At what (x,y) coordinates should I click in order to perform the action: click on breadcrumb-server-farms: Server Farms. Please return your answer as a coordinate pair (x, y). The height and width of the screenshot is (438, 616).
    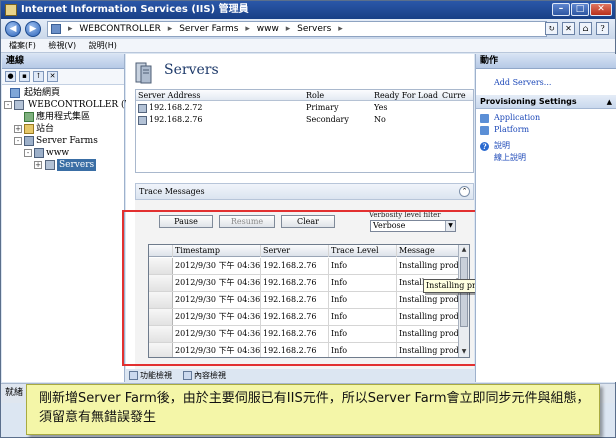
    Looking at the image, I should click on (208, 29).